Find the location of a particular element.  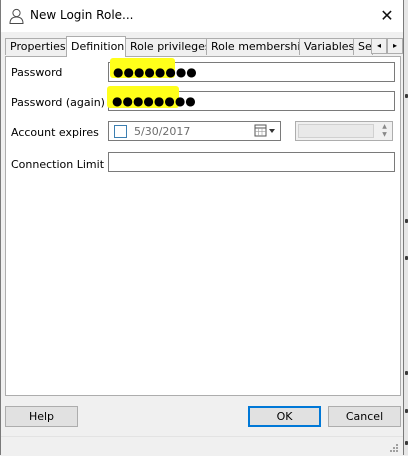

account-expires-date: 5/30/2017 is located at coordinates (162, 131).